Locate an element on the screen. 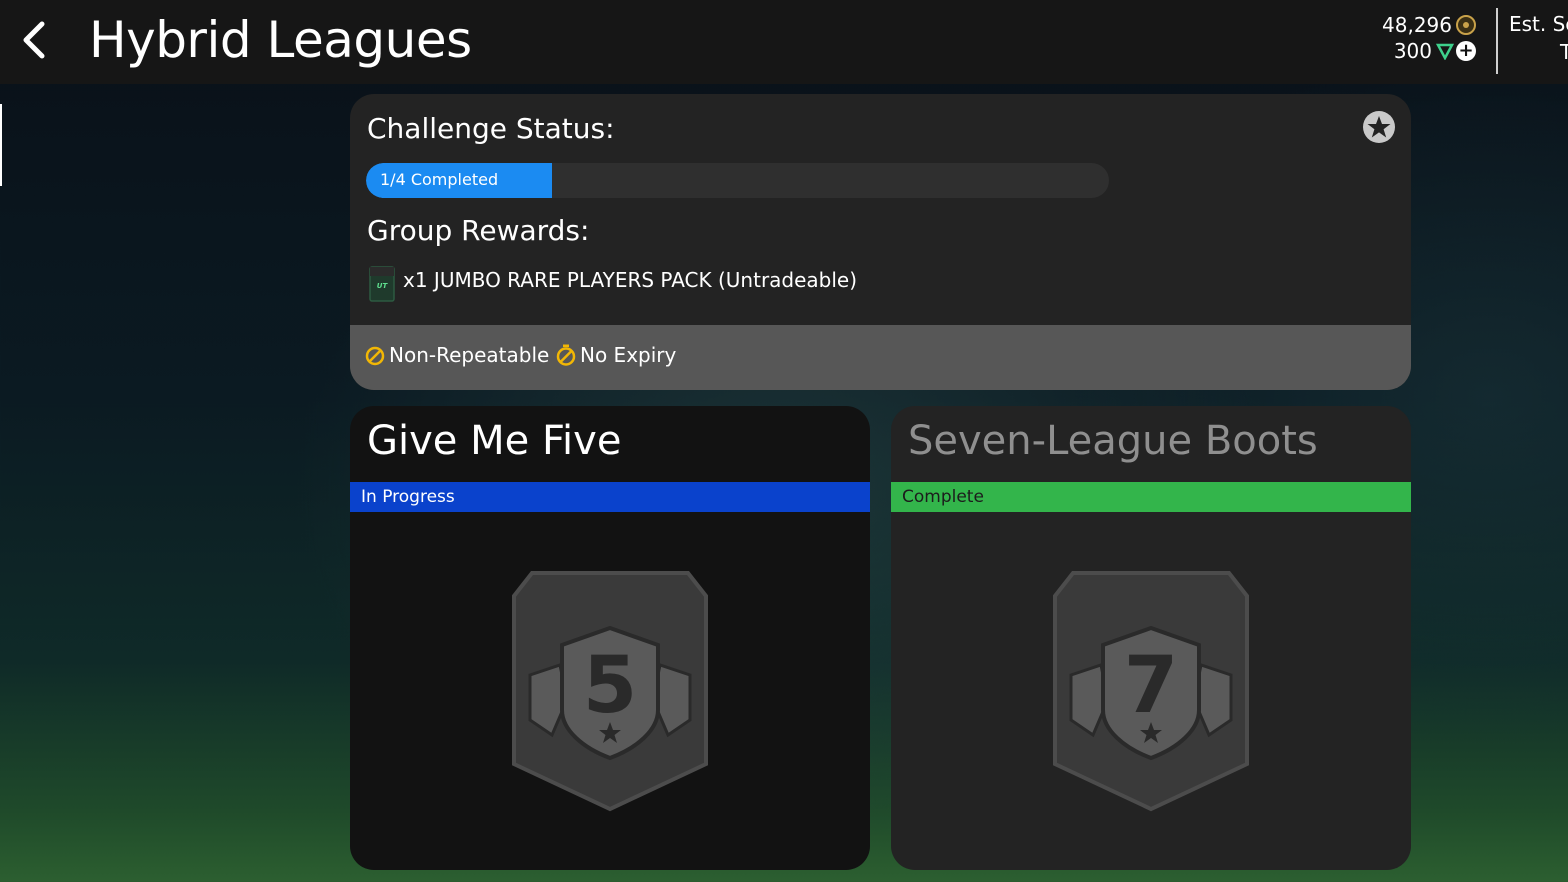 The width and height of the screenshot is (1568, 882). top-bar: Hybrid Leagues 48,296 300 + Est. Se T is located at coordinates (784, 42).